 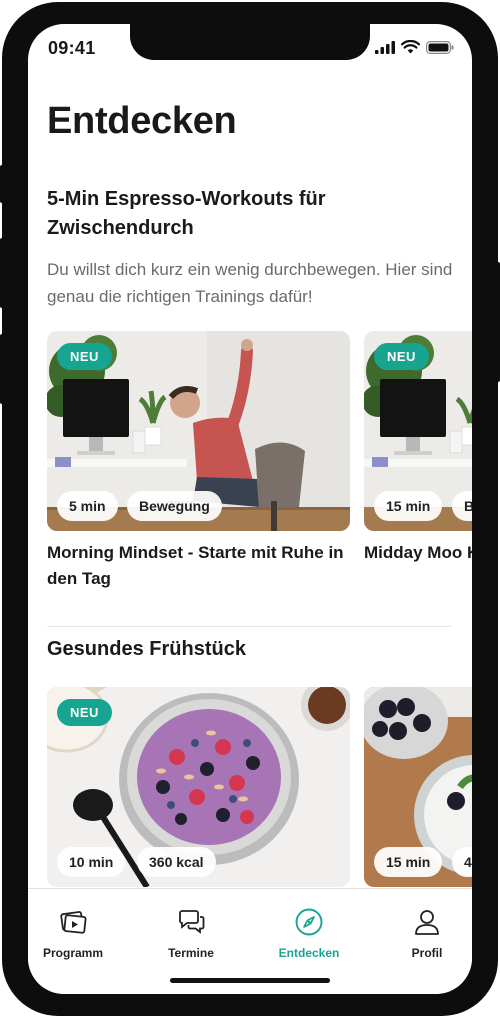 I want to click on section-divider, so click(x=249, y=626).